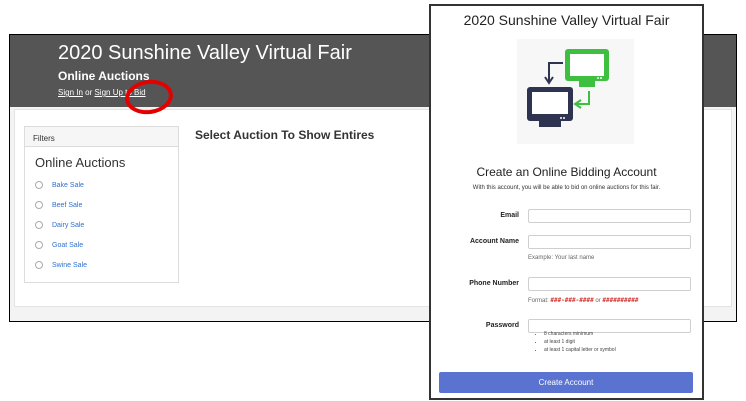 This screenshot has height=401, width=746. Describe the element at coordinates (566, 172) in the screenshot. I see `create-account-heading: Create an Online Bidding Account` at that location.